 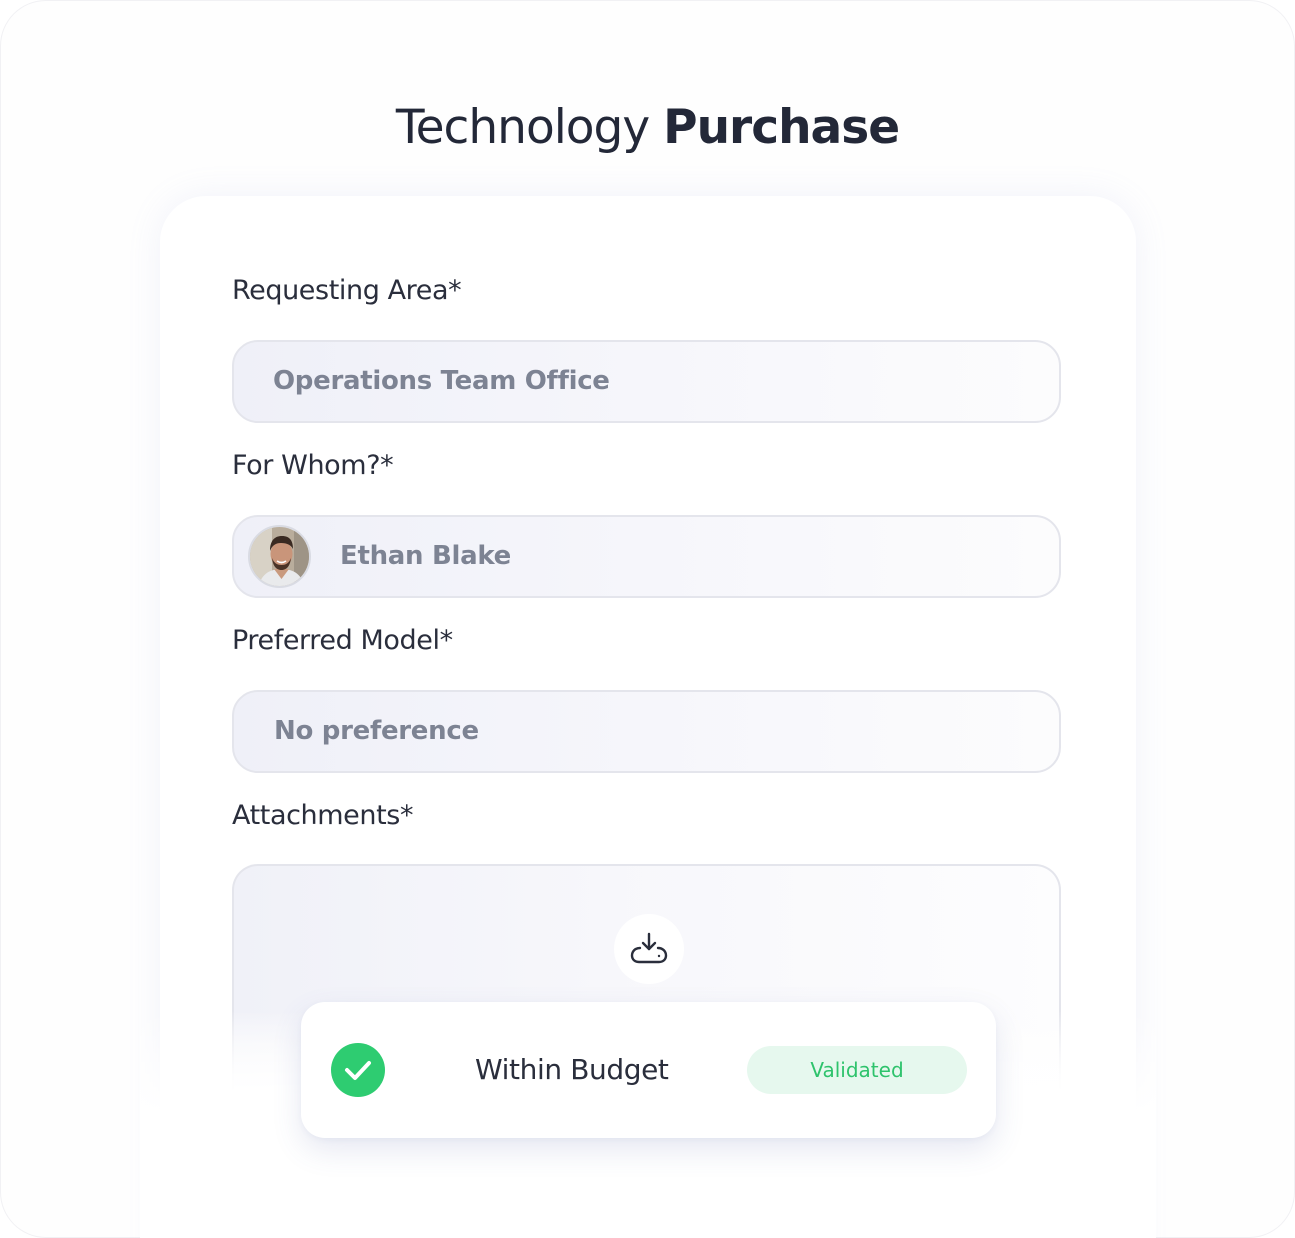 I want to click on upload-button, so click(x=649, y=949).